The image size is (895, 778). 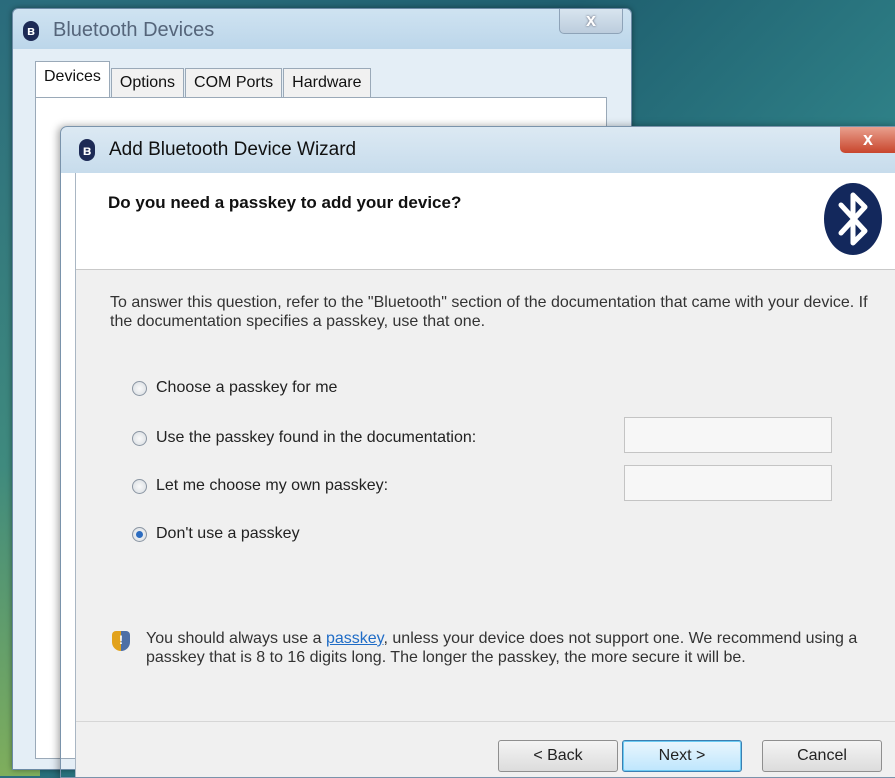 What do you see at coordinates (236, 638) in the screenshot?
I see `notice-text-part: You should always use a` at bounding box center [236, 638].